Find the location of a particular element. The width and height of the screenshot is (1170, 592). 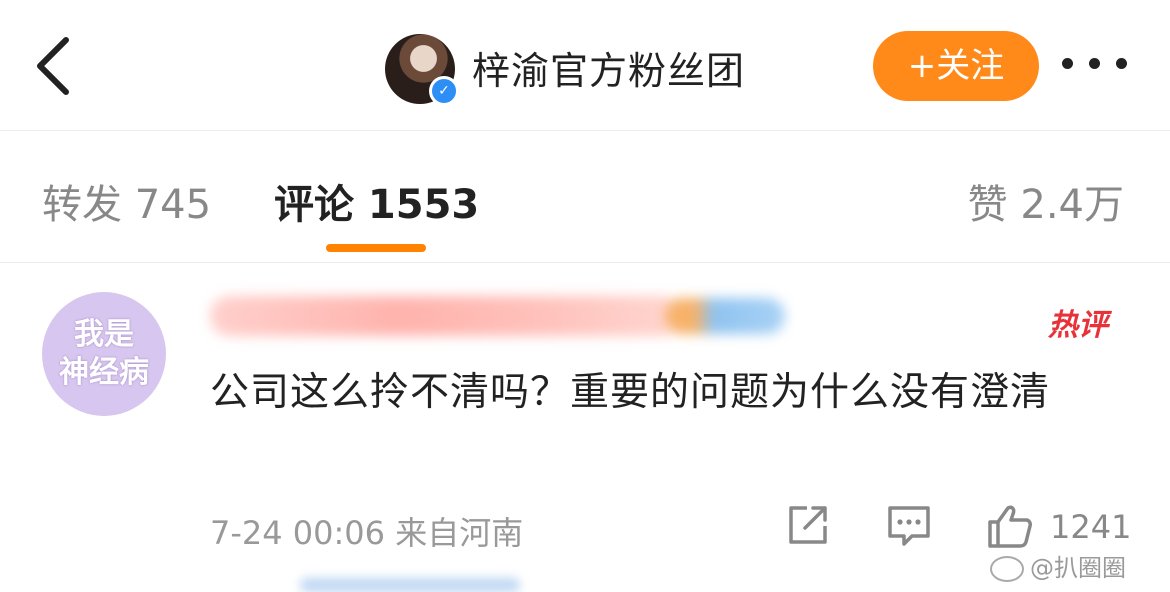

back-button is located at coordinates (58, 66).